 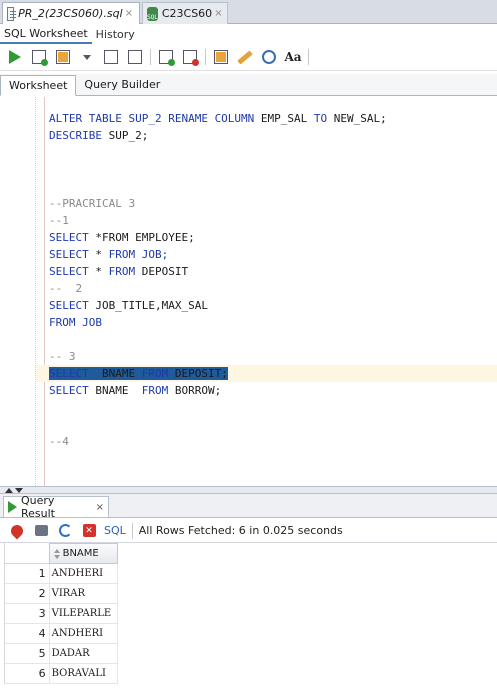 What do you see at coordinates (240, 530) in the screenshot?
I see `fetch-status: All Rows Fetched: 6 in 0.025 seconds` at bounding box center [240, 530].